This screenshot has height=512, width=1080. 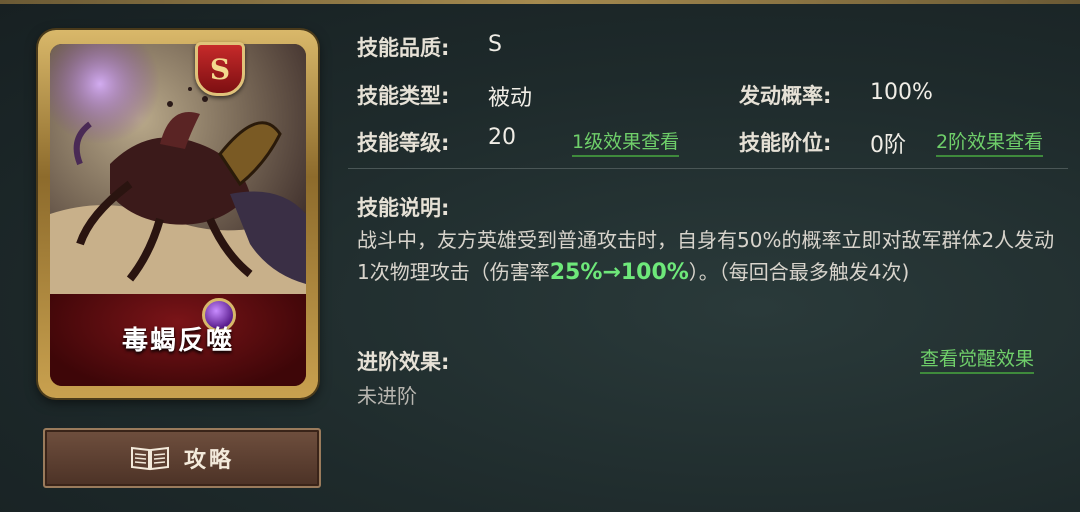 What do you see at coordinates (901, 92) in the screenshot?
I see `chance-value: 100%` at bounding box center [901, 92].